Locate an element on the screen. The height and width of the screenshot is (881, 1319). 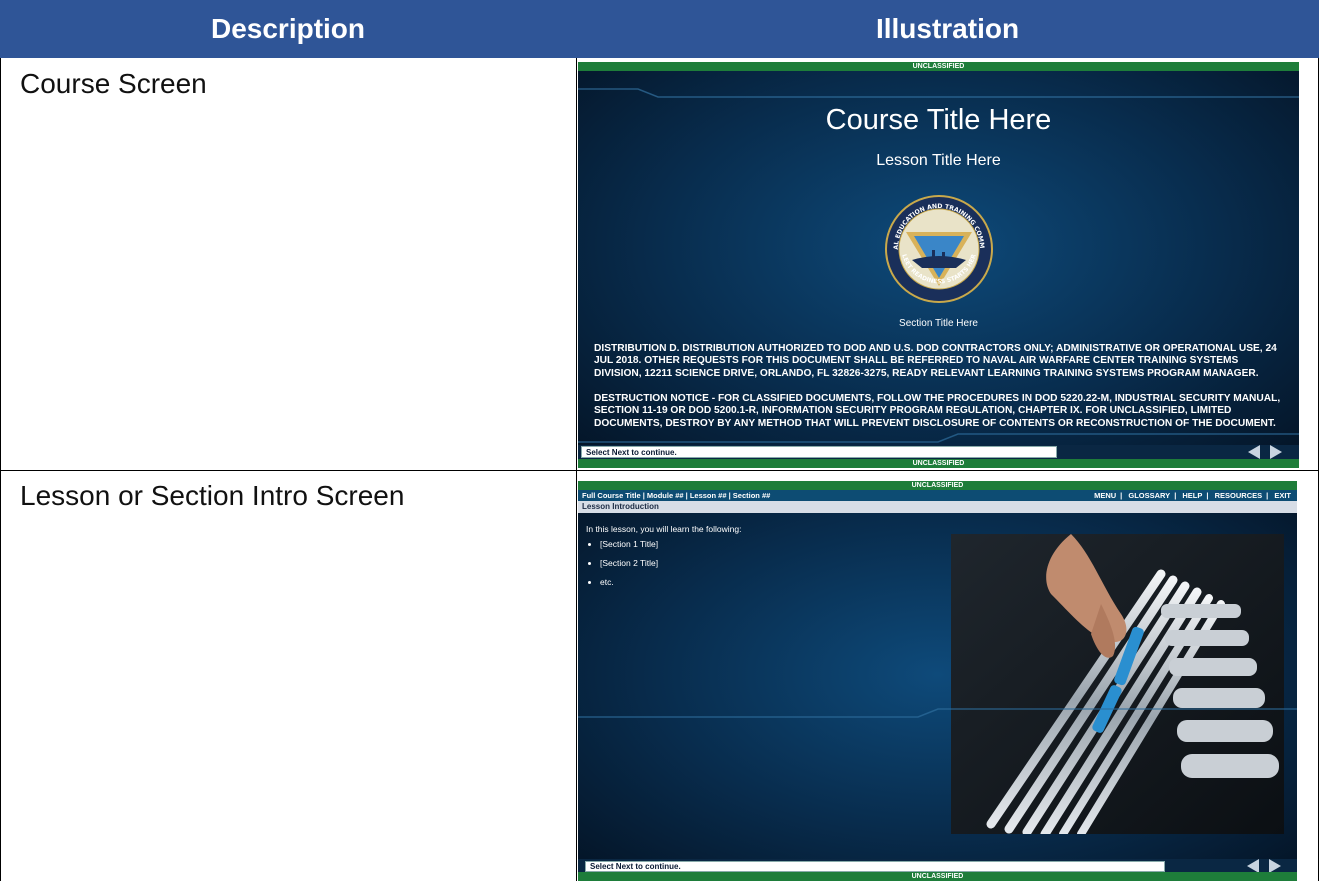
list-item: [Section 2 Title] is located at coordinates (763, 563).